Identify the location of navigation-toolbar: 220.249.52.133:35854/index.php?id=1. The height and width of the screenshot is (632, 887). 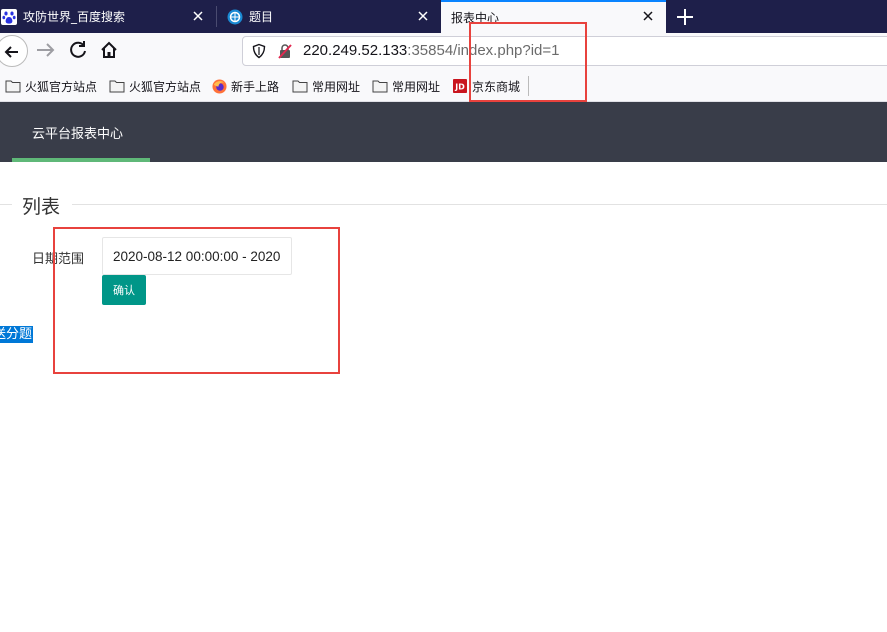
(443, 50).